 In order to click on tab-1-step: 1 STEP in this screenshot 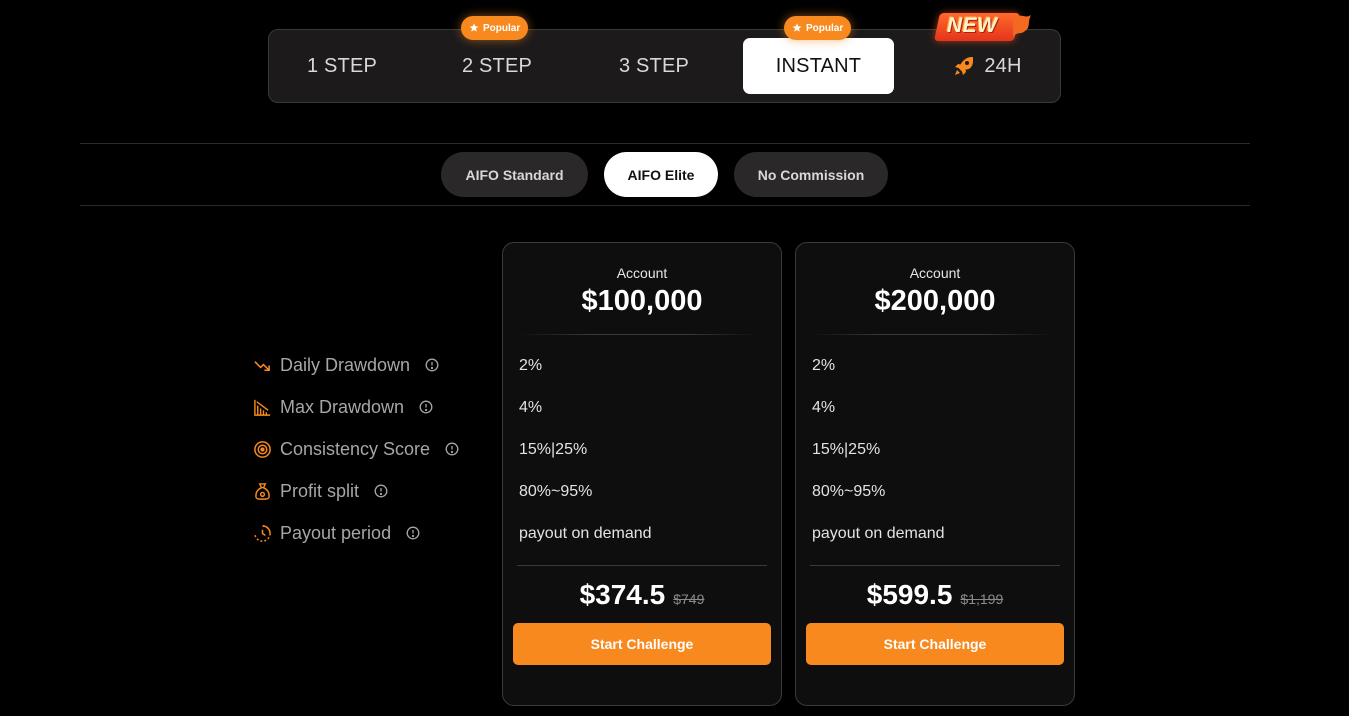, I will do `click(342, 66)`.